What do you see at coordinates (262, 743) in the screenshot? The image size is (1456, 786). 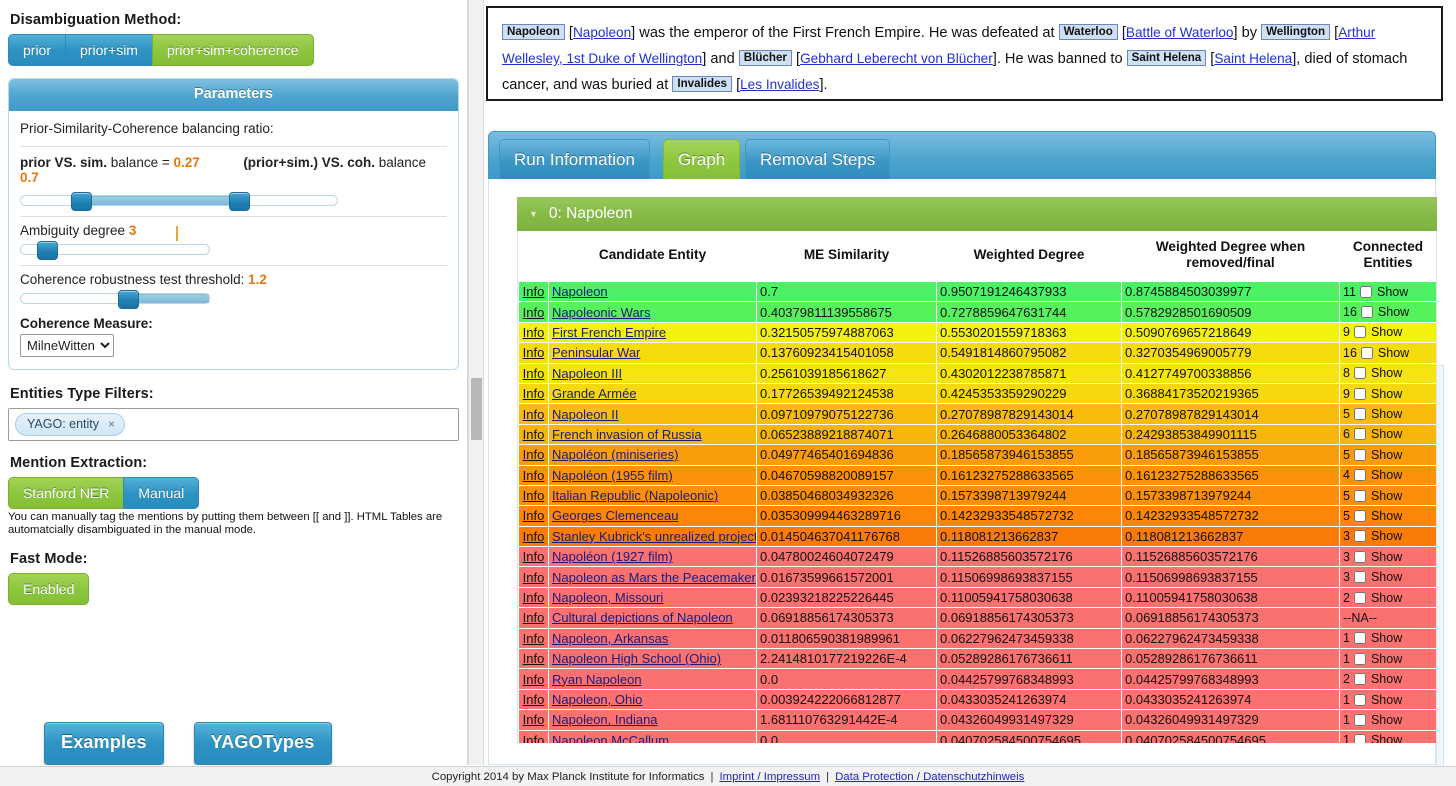 I see `yagotypes-button: YAGOTypes` at bounding box center [262, 743].